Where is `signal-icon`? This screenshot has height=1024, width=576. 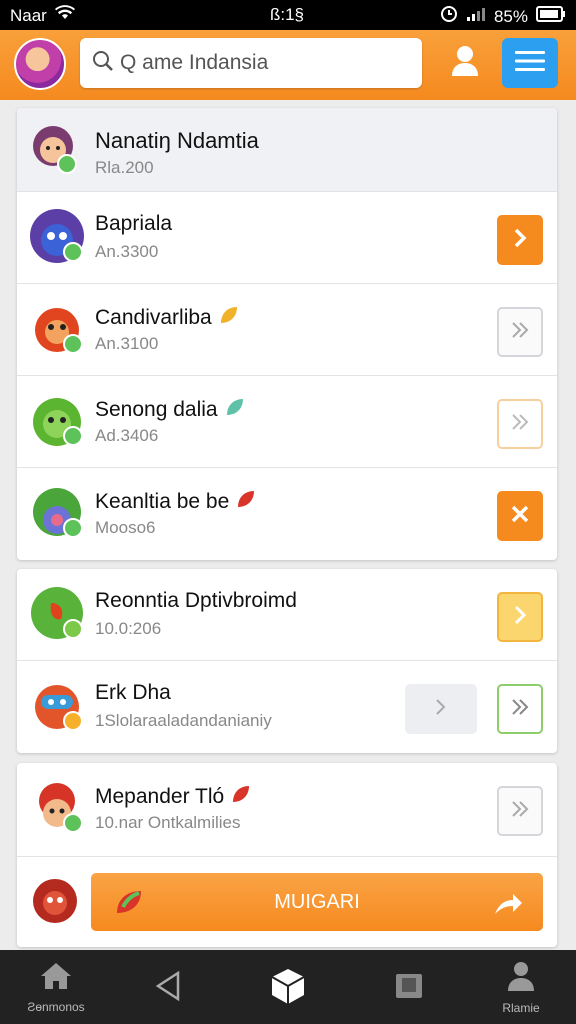
signal-icon is located at coordinates (476, 16).